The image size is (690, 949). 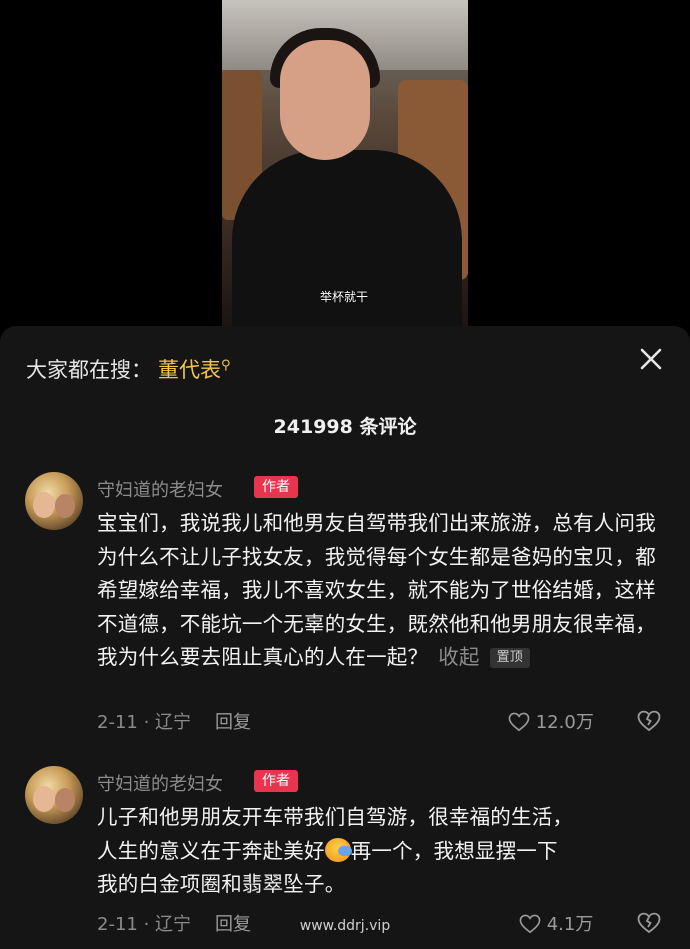 I want to click on comment-segment: 再一个，我想显摆一下, so click(x=454, y=850).